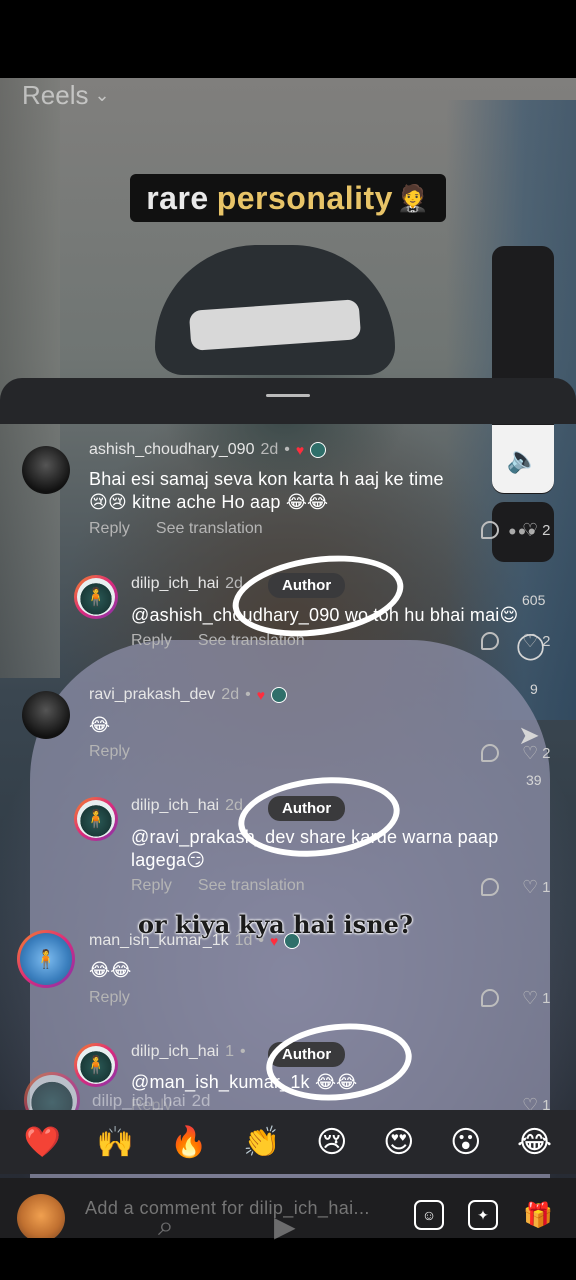 The image size is (576, 1280). What do you see at coordinates (55, 95) in the screenshot?
I see `reels-title: Reels` at bounding box center [55, 95].